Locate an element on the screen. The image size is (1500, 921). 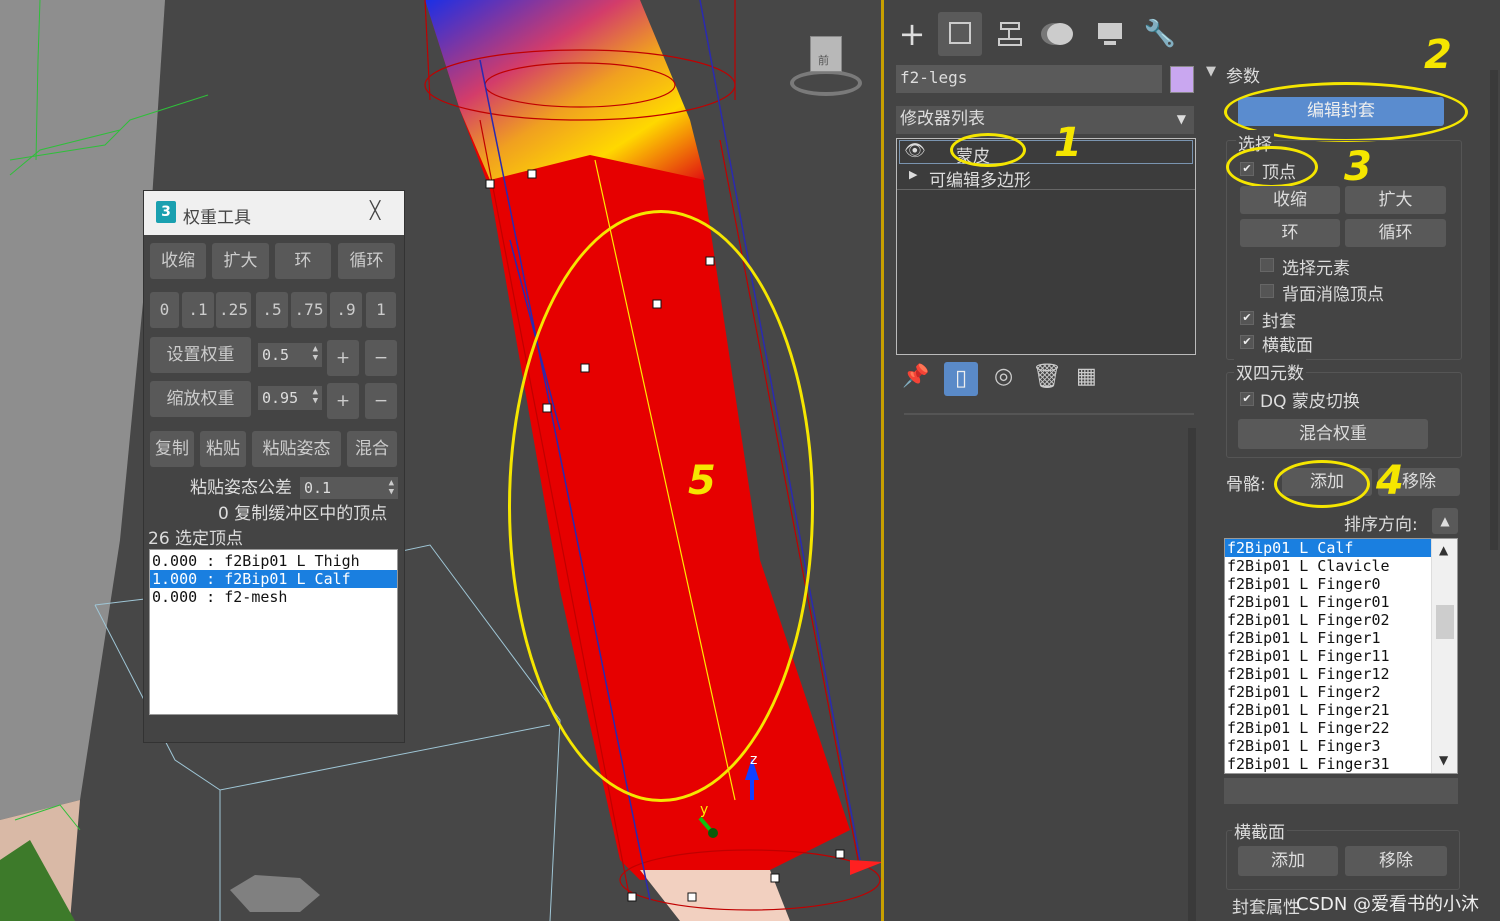
weight-preset-0.5: .5 is located at coordinates (272, 310).